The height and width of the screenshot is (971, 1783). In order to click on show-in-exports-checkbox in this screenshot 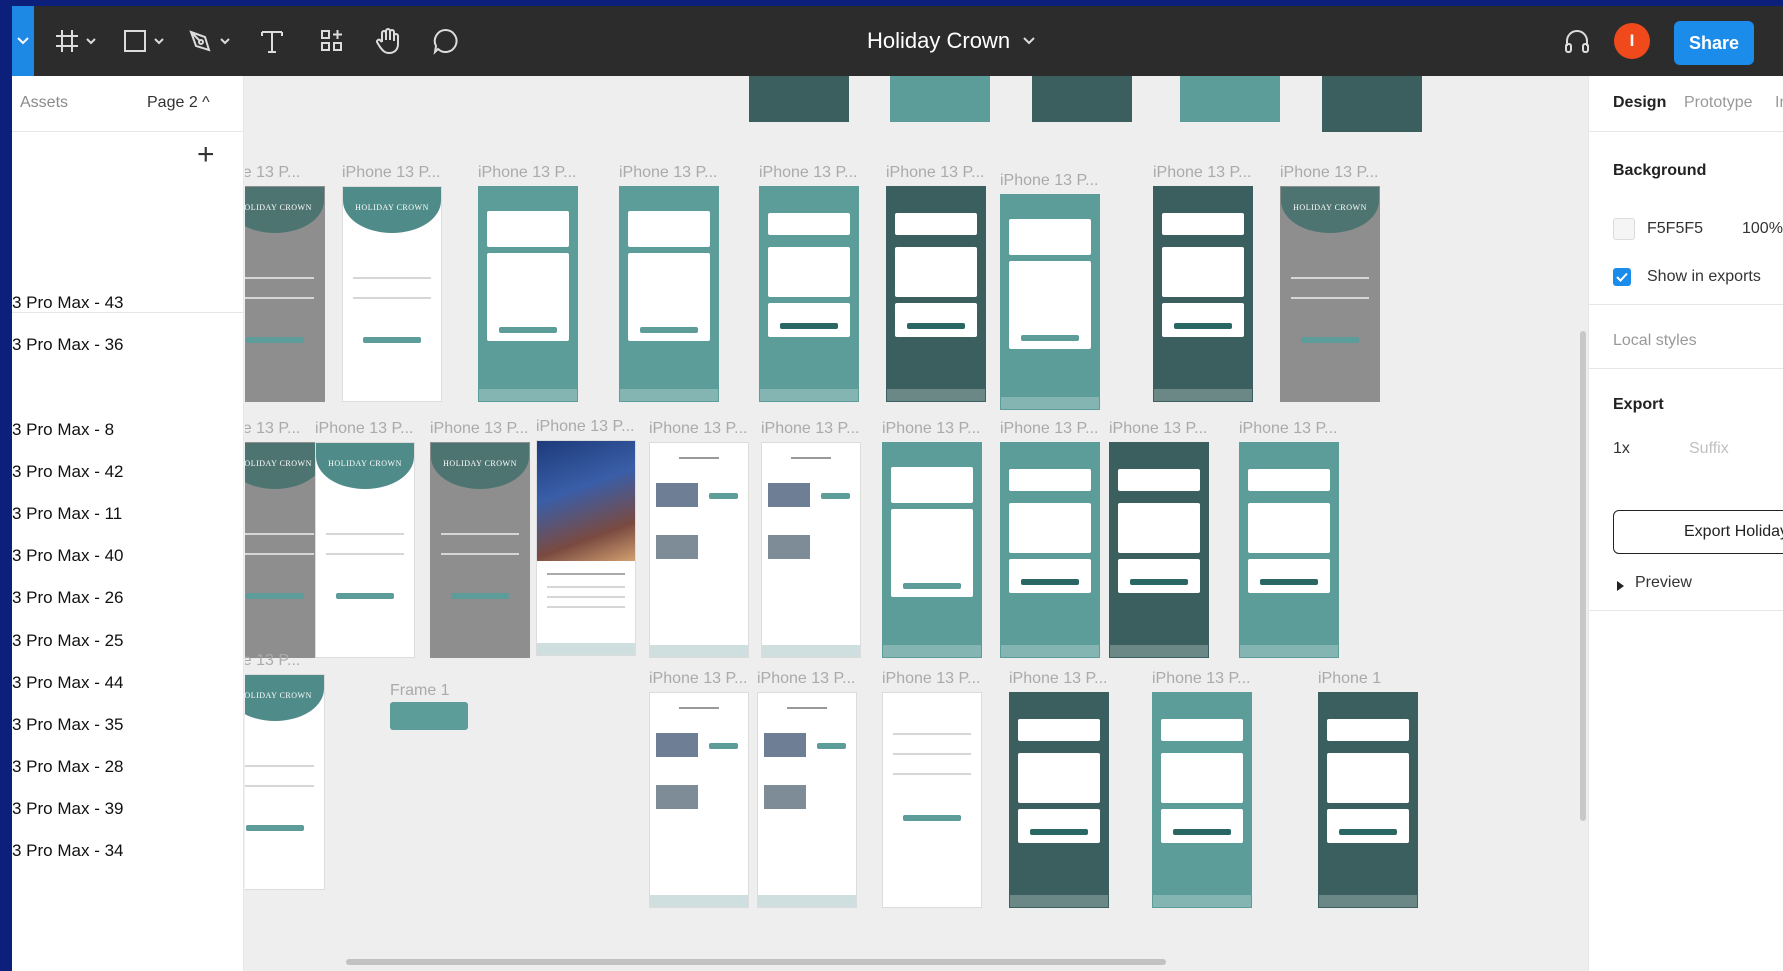, I will do `click(1622, 277)`.